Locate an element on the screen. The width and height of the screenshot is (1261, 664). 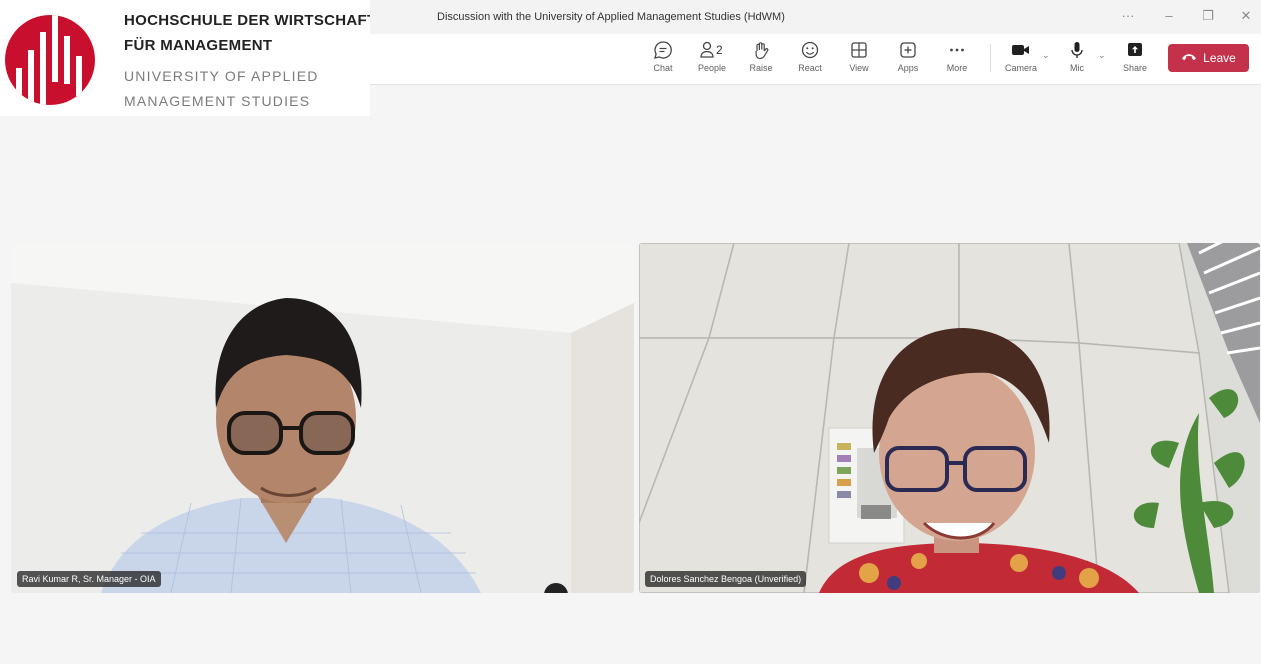
react-button: React is located at coordinates (810, 56).